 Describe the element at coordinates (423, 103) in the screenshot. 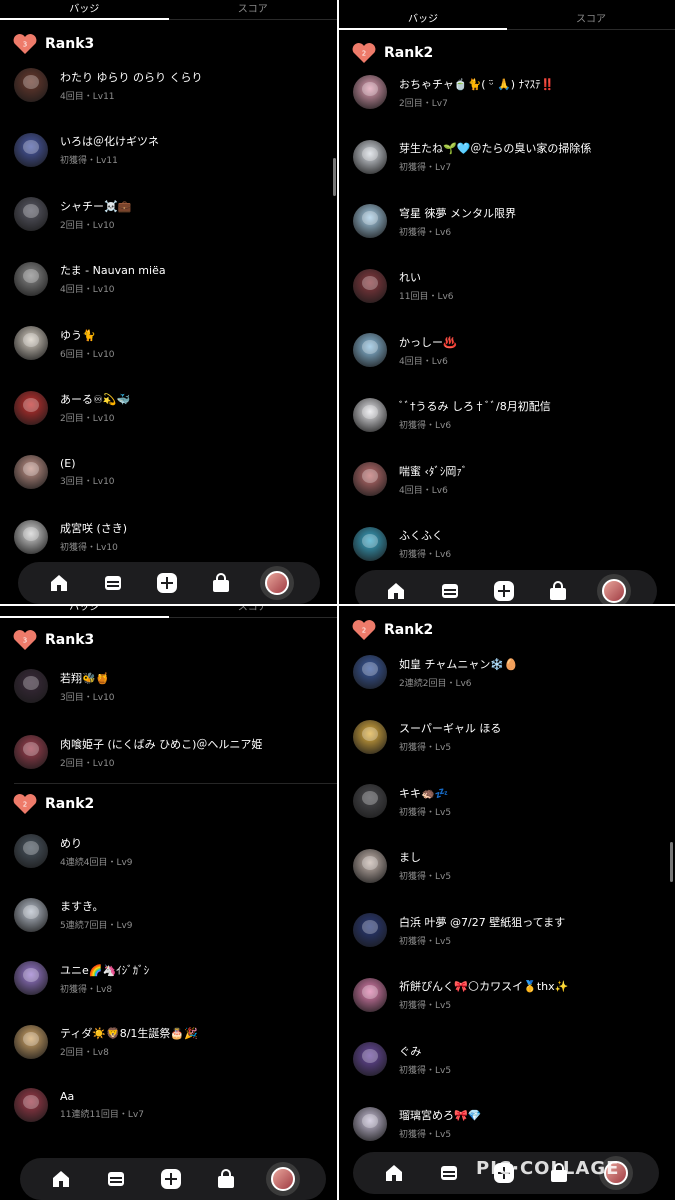

I see `badge-meta: 2回目・Lv7` at that location.